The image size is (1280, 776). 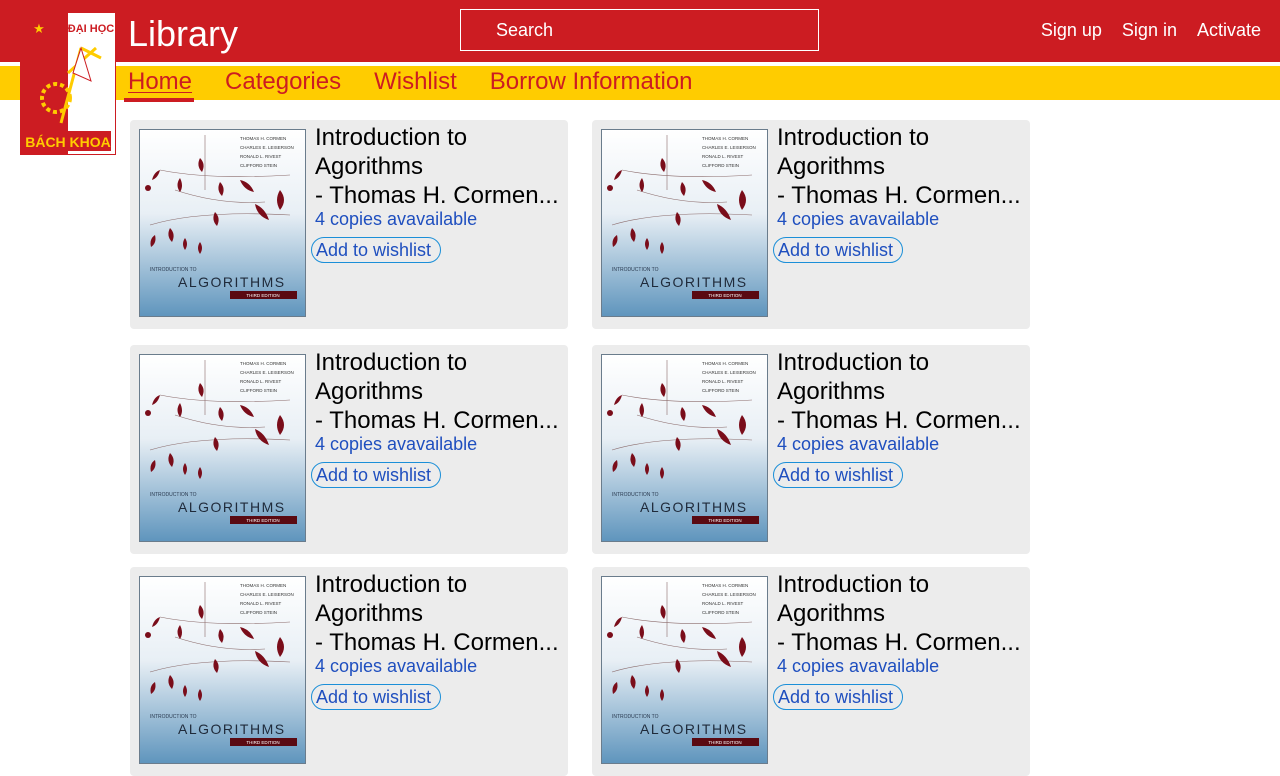 What do you see at coordinates (598, 83) in the screenshot?
I see `nav-borrow-information: Borrow Information` at bounding box center [598, 83].